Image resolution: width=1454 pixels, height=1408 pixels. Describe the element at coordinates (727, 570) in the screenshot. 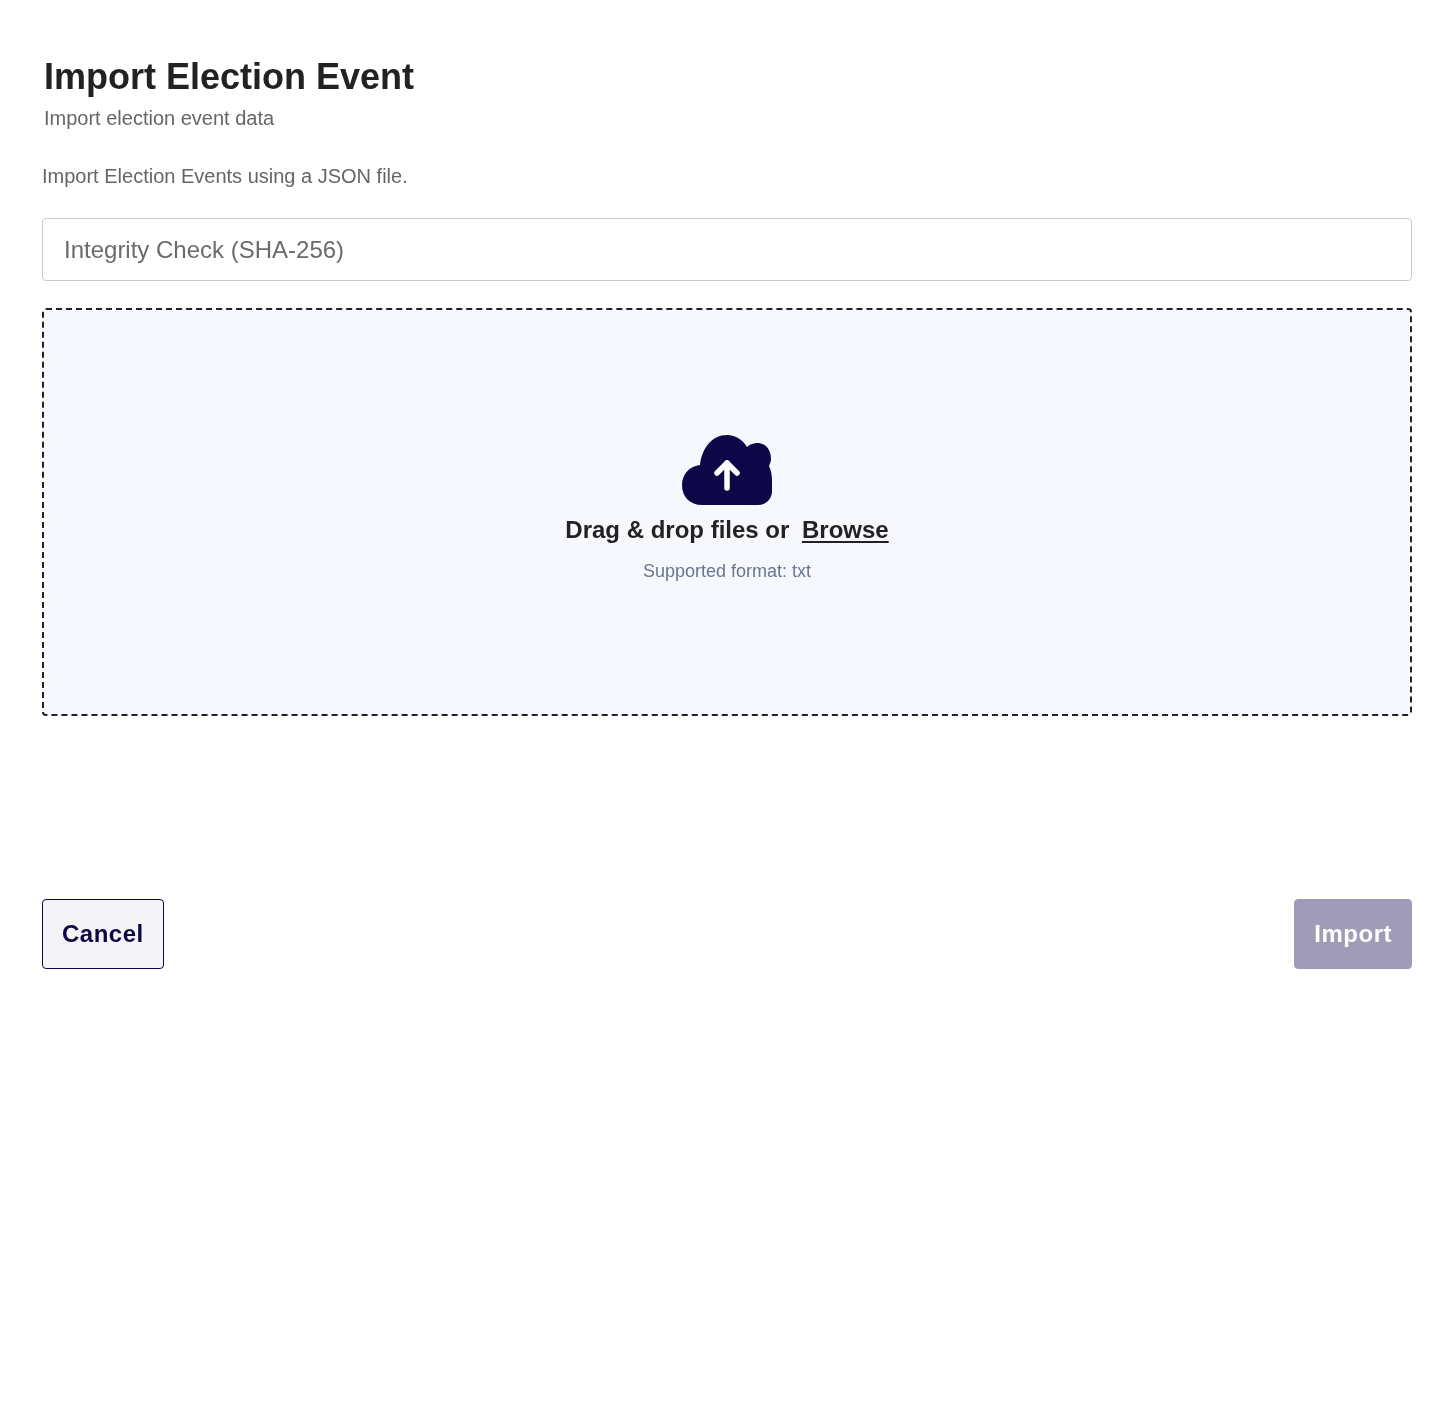

I see `supported-format-hint: Supported format: txt` at that location.